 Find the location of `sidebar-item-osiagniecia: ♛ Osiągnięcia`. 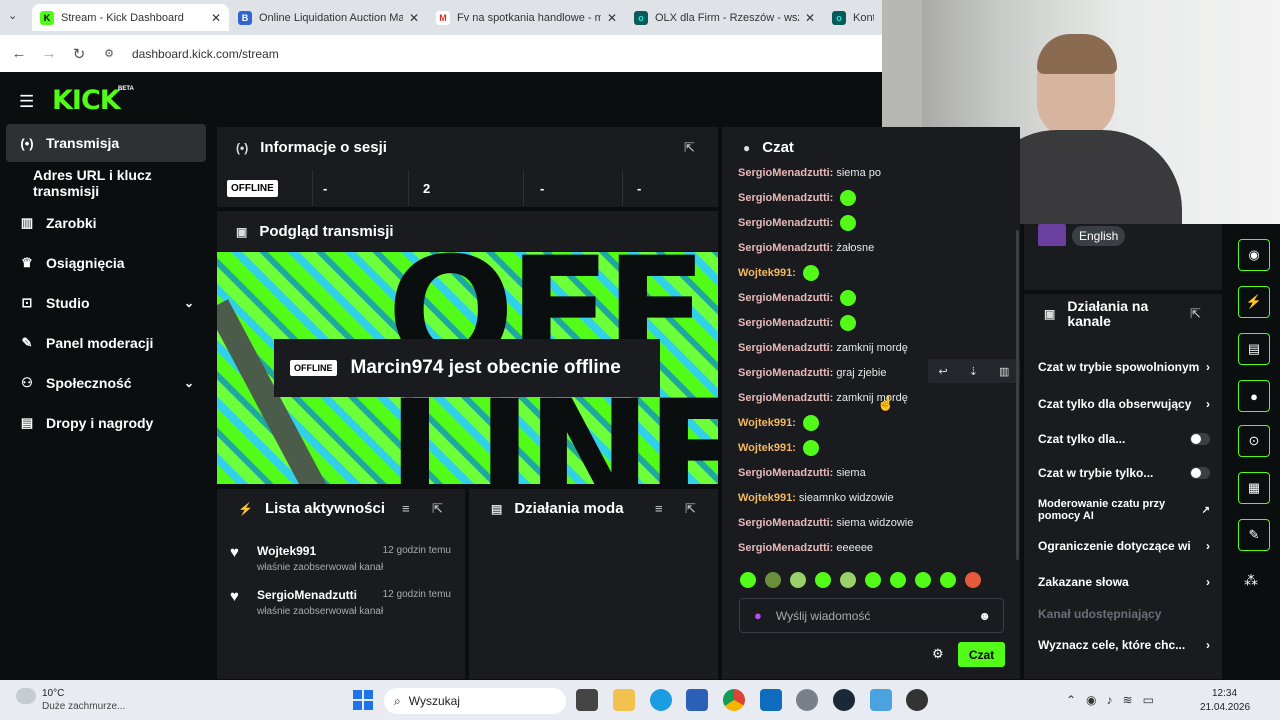

sidebar-item-osiagniecia: ♛ Osiągnięcia is located at coordinates (106, 263).